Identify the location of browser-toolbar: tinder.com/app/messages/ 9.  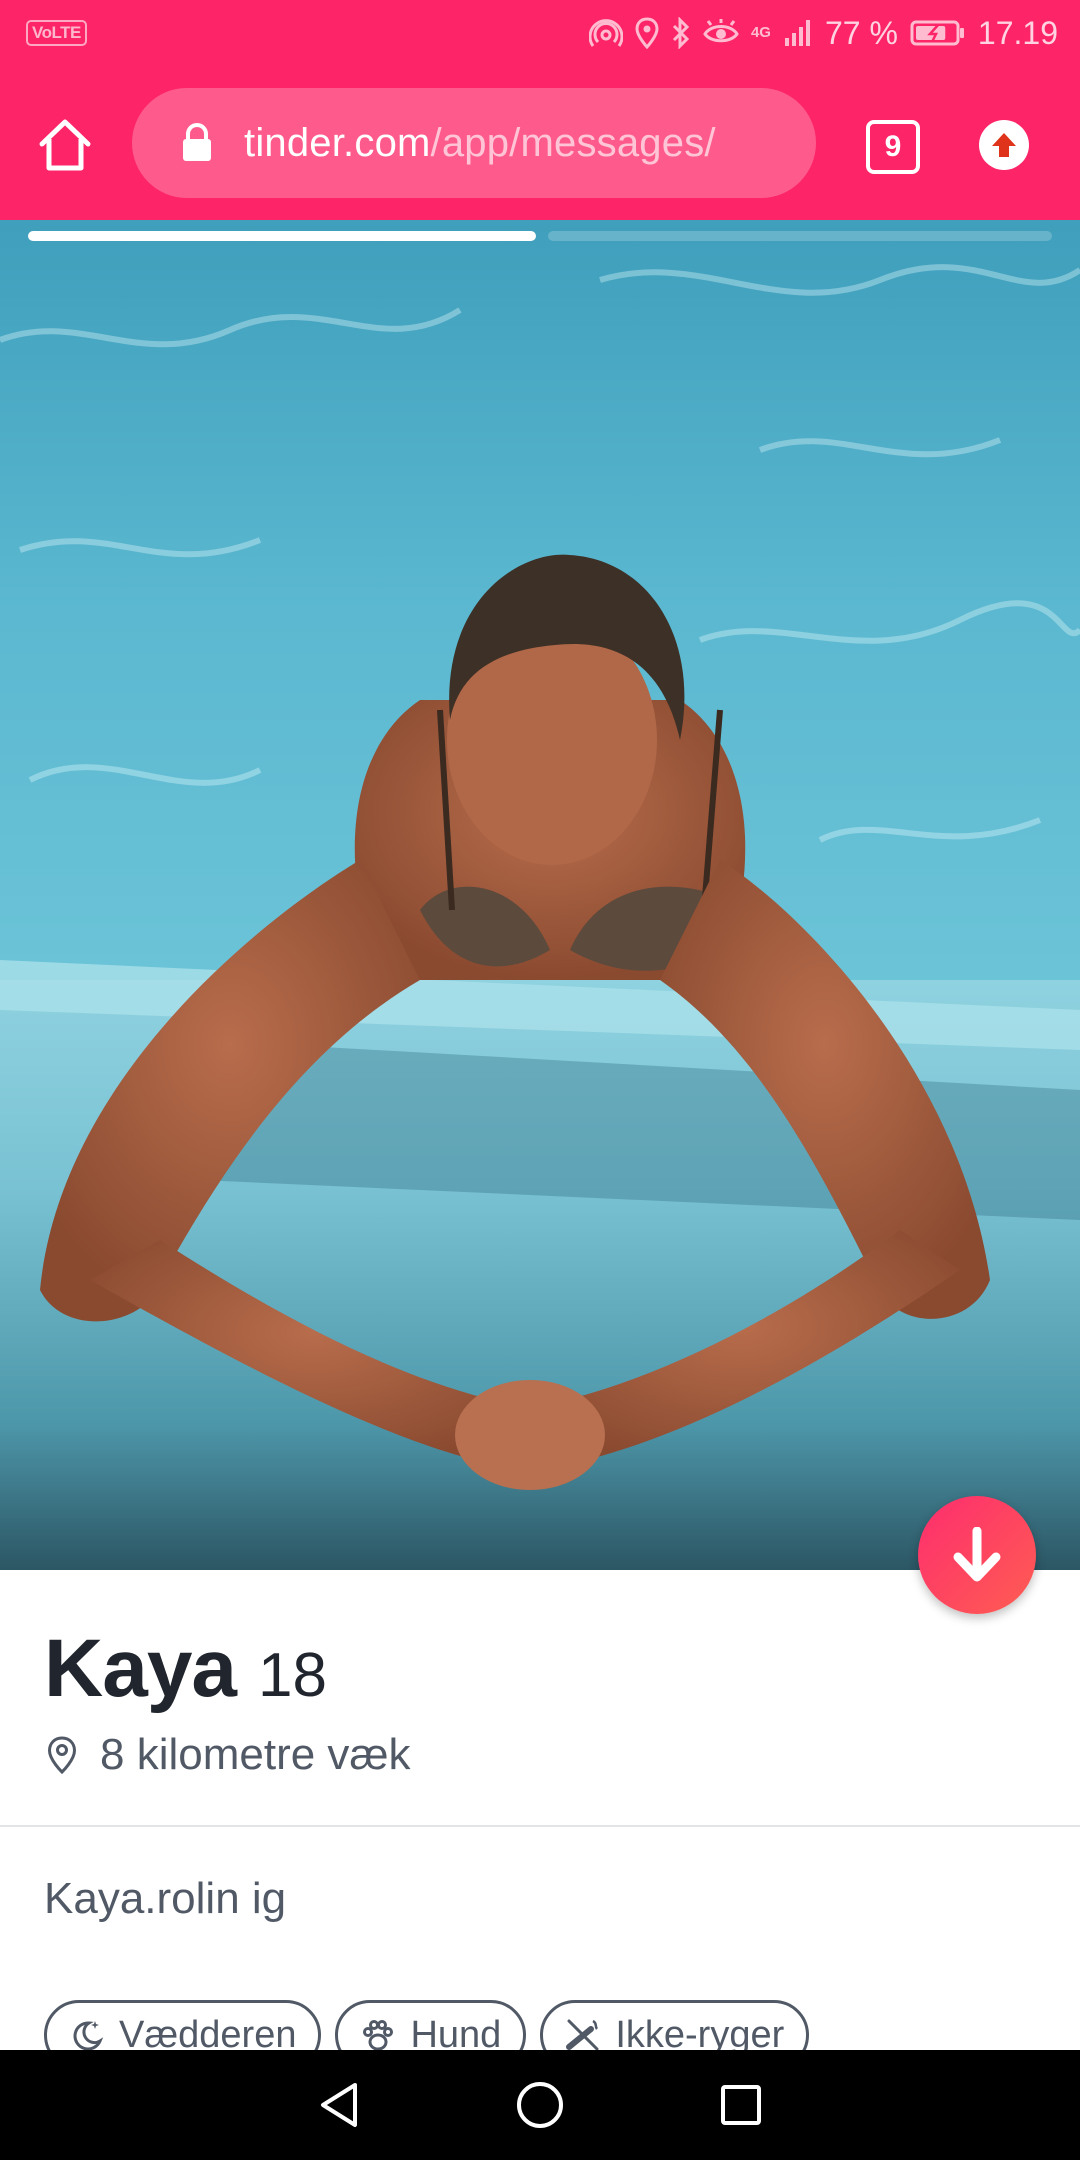
(540, 143).